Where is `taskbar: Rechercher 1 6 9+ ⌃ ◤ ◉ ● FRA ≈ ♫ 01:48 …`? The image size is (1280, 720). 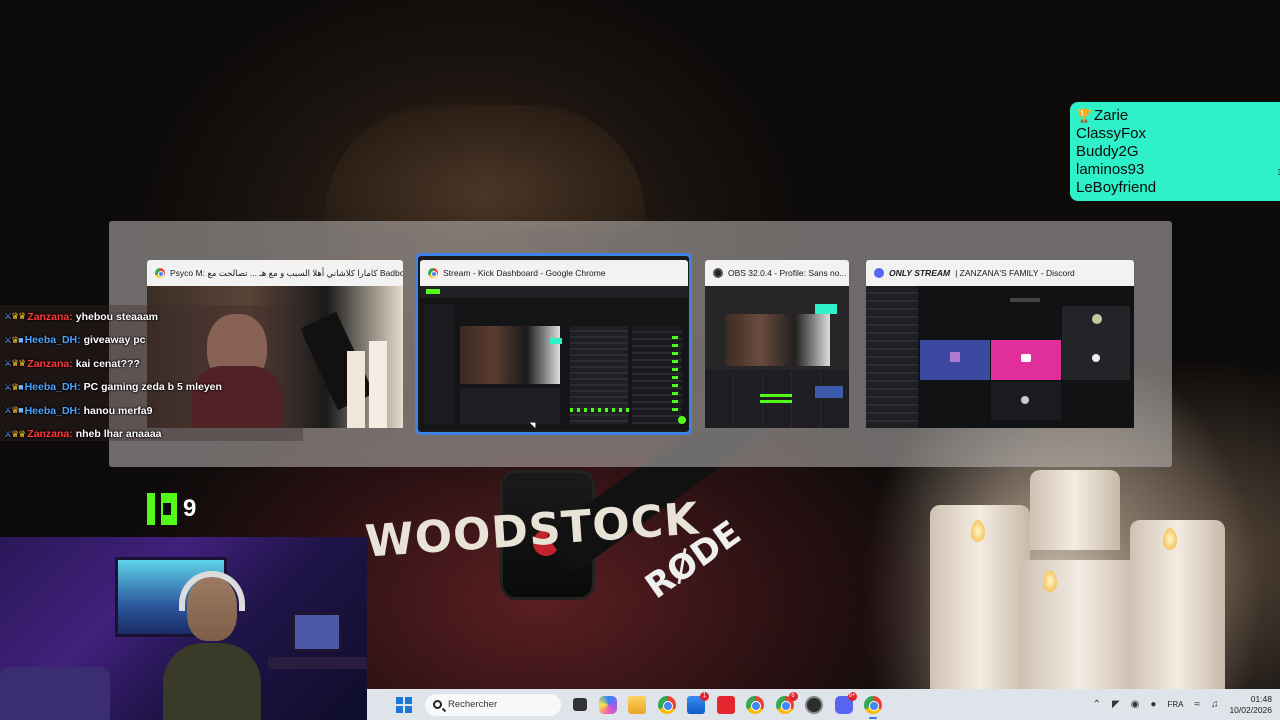
taskbar: Rechercher 1 6 9+ ⌃ ◤ ◉ ● FRA ≈ ♫ 01:48 … is located at coordinates (823, 704).